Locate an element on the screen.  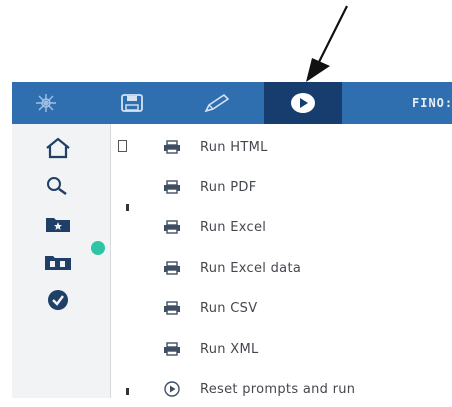
reset-play-icon is located at coordinates (172, 389).